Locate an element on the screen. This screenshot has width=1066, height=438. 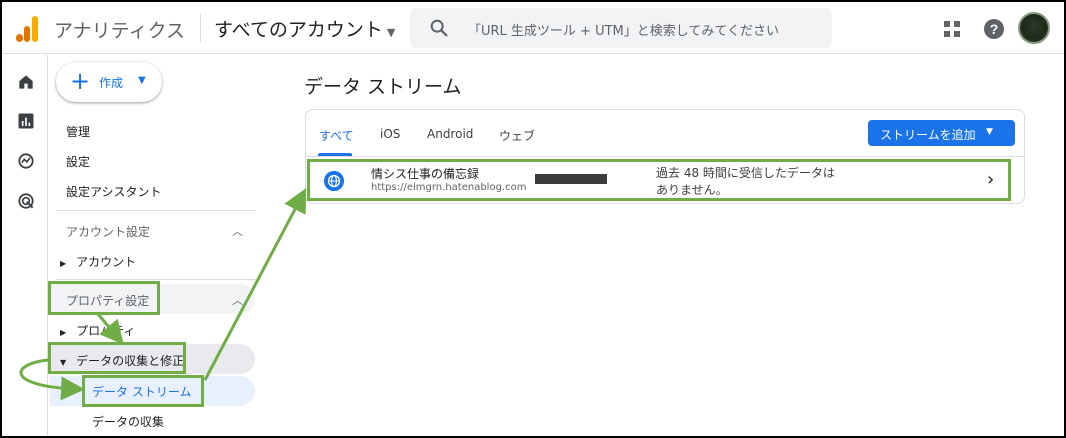
nav-item-settings: 設定 is located at coordinates (78, 161).